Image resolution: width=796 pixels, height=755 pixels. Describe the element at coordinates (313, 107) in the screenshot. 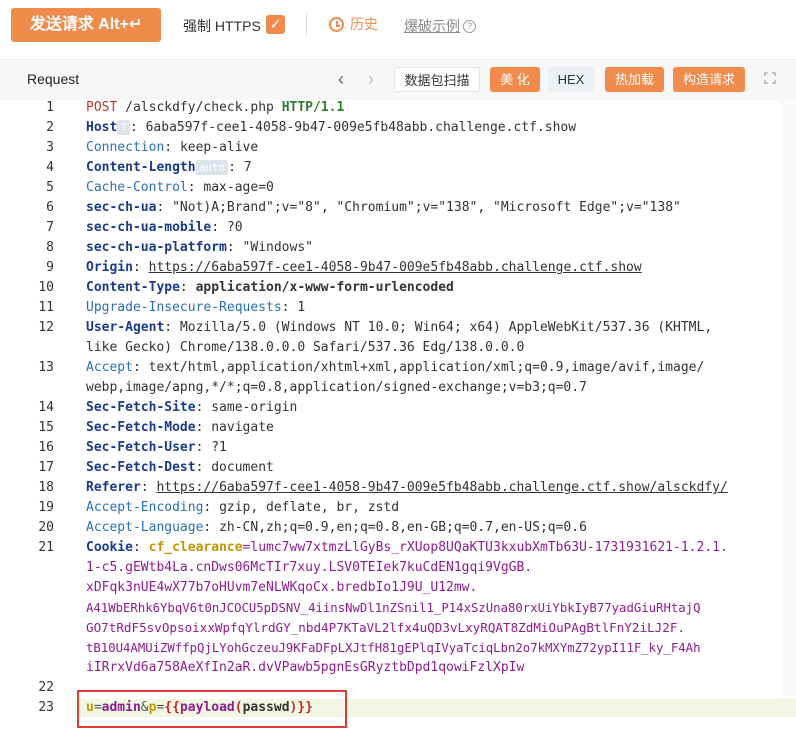

I see `http-protocol: HTTP/1.1` at that location.